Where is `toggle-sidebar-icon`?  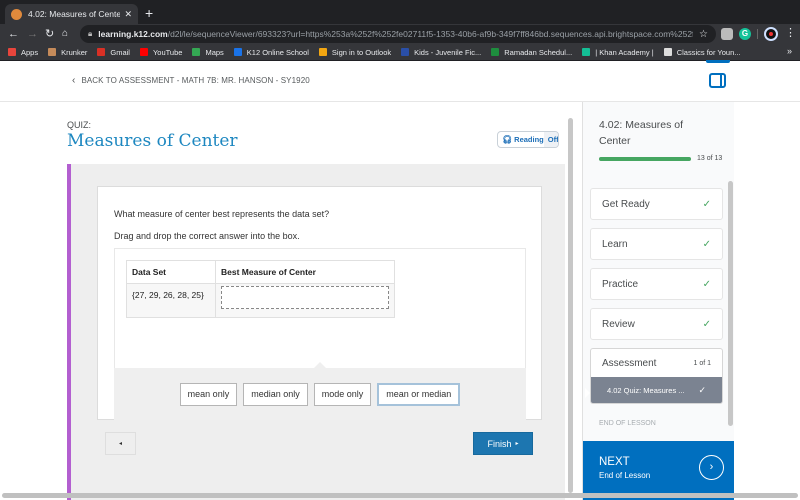 toggle-sidebar-icon is located at coordinates (717, 80).